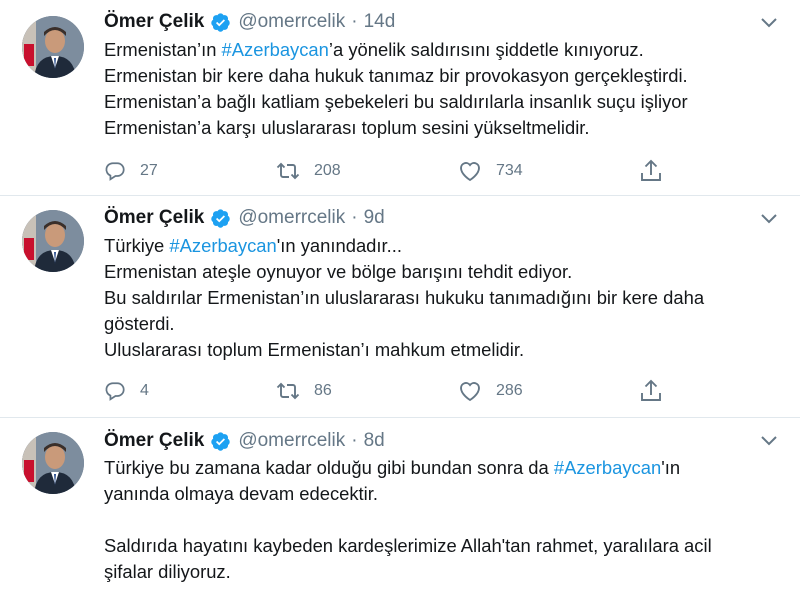 This screenshot has height=612, width=800. Describe the element at coordinates (374, 441) in the screenshot. I see `tweet-timestamp: 8d` at that location.